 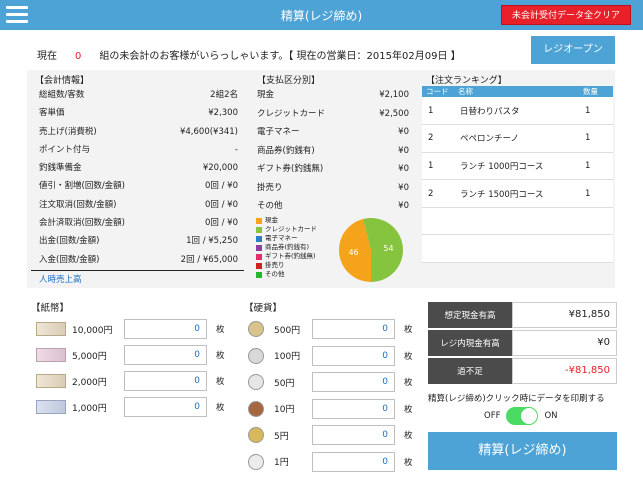 What do you see at coordinates (286, 265) in the screenshot?
I see `legend-item: 掛売り` at bounding box center [286, 265].